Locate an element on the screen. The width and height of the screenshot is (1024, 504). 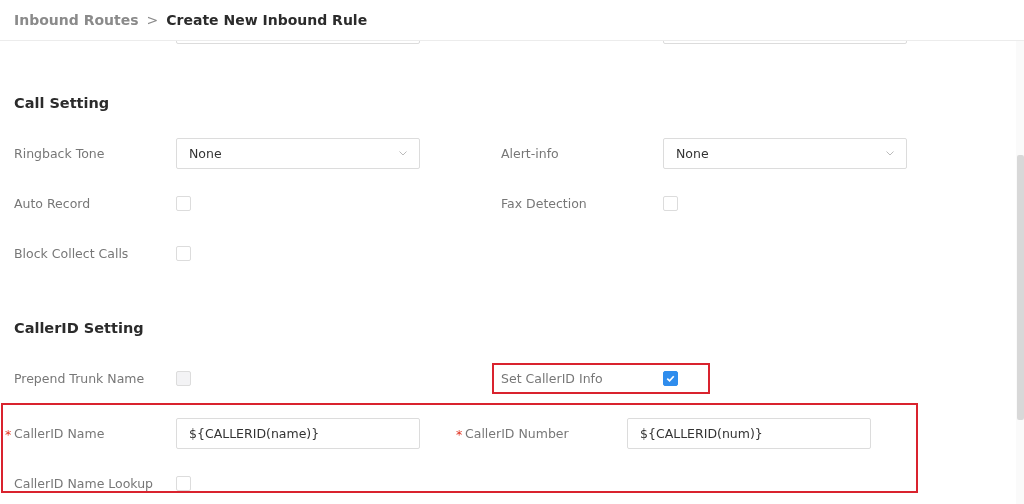
checkbox is located at coordinates (670, 378).